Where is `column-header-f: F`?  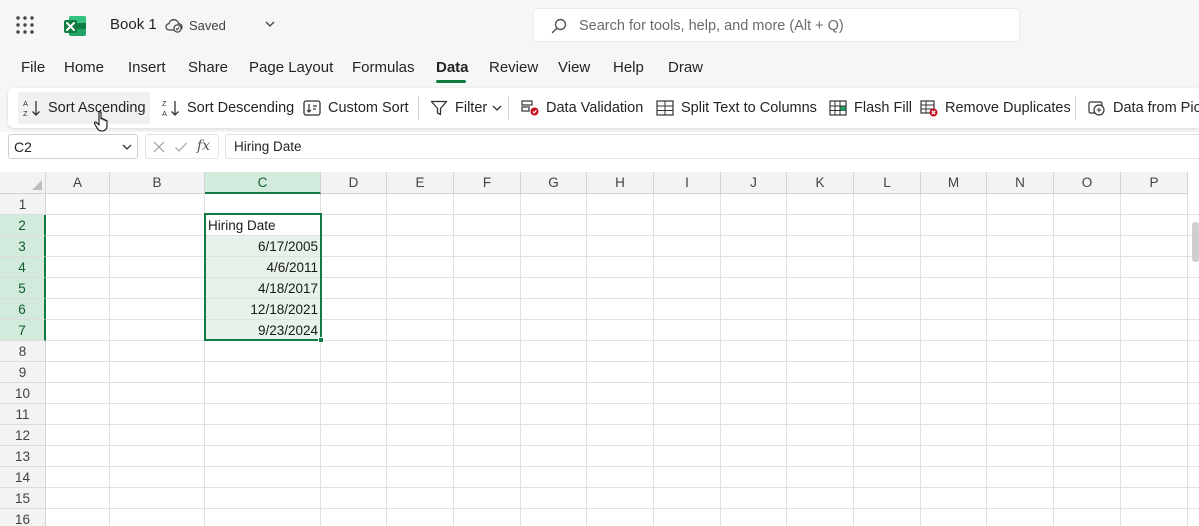 column-header-f: F is located at coordinates (487, 183).